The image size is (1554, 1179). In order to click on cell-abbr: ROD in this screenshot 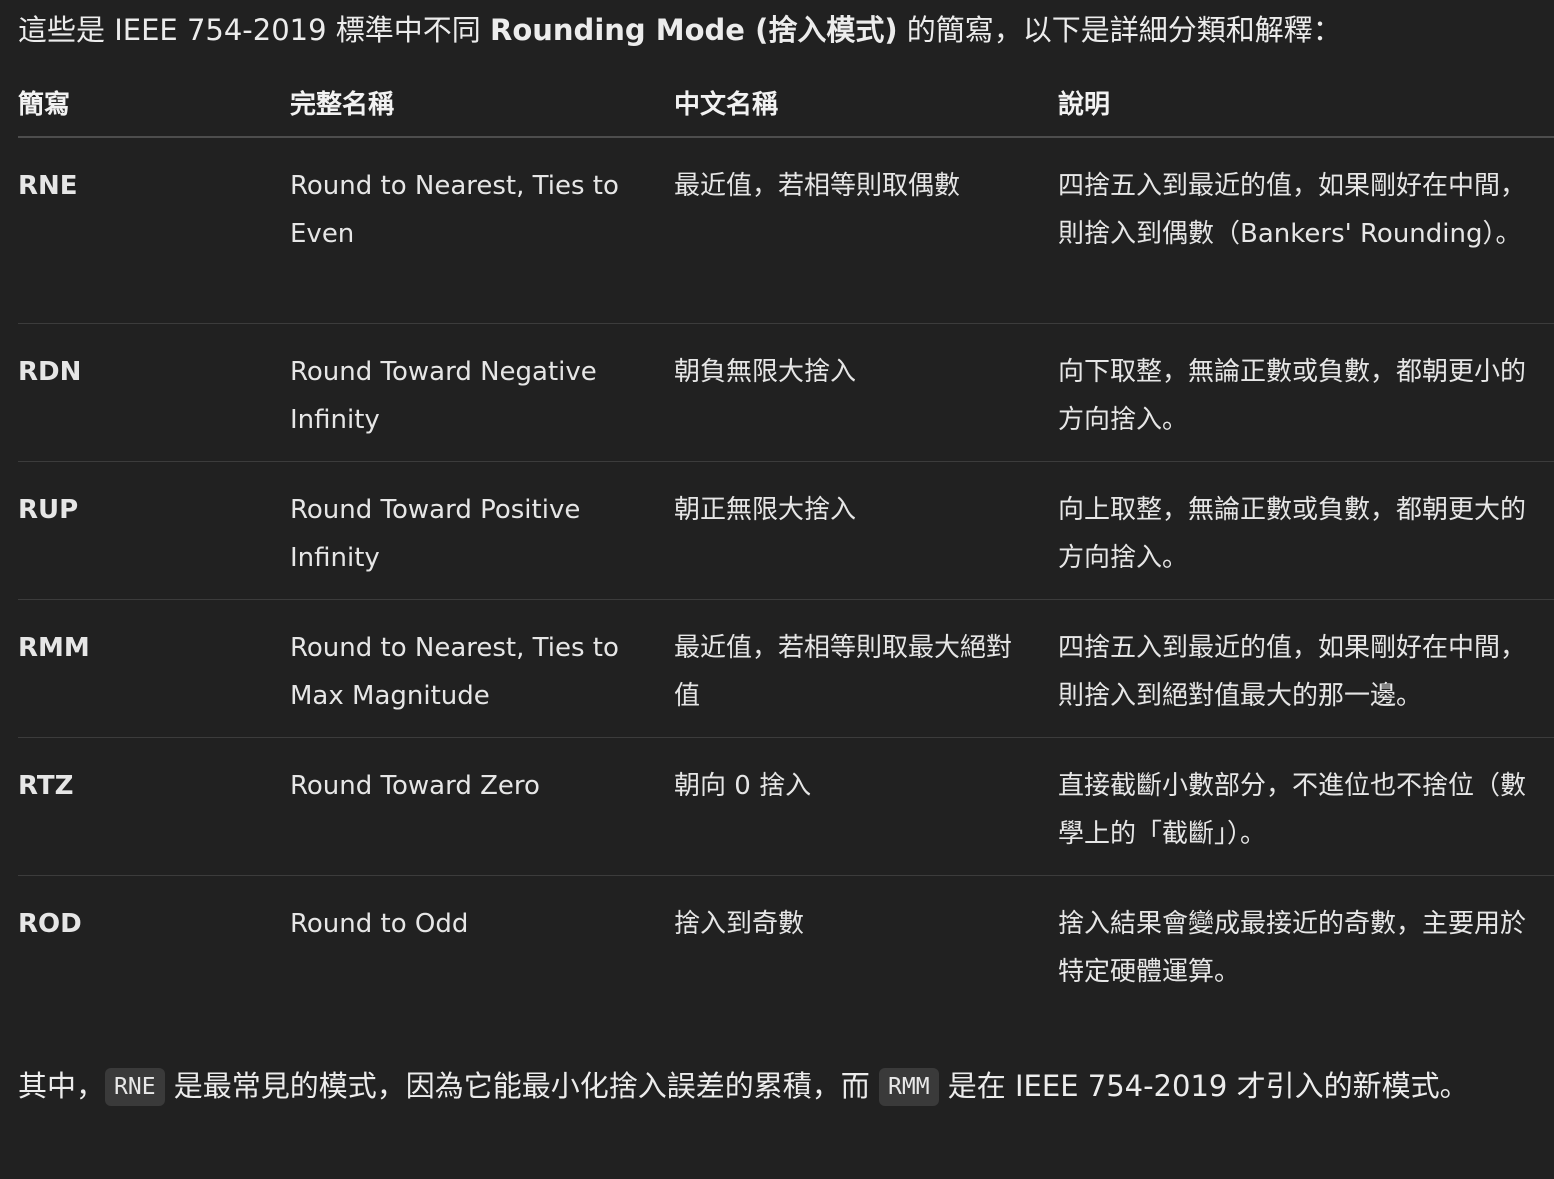, I will do `click(50, 924)`.